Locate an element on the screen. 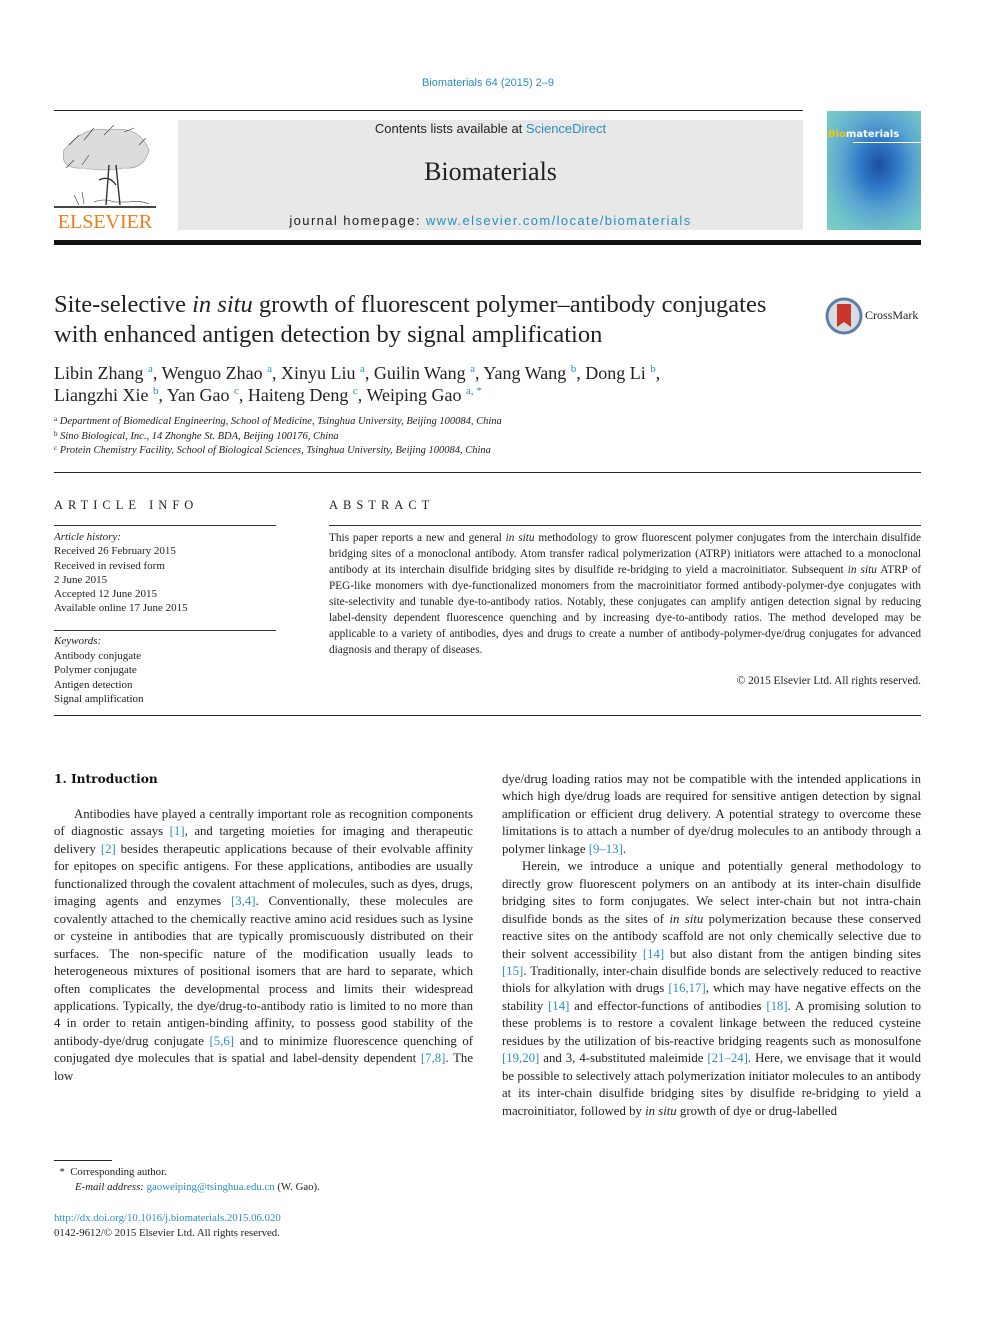  elsevier-wordmark: ELSEVIER is located at coordinates (105, 222).